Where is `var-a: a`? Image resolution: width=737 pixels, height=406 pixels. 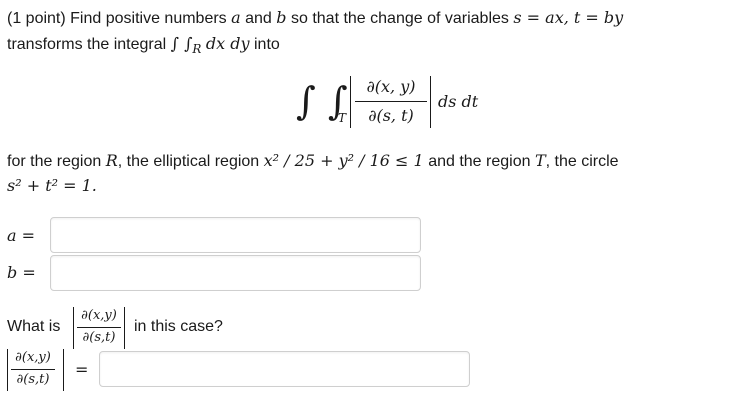 var-a: a is located at coordinates (236, 17).